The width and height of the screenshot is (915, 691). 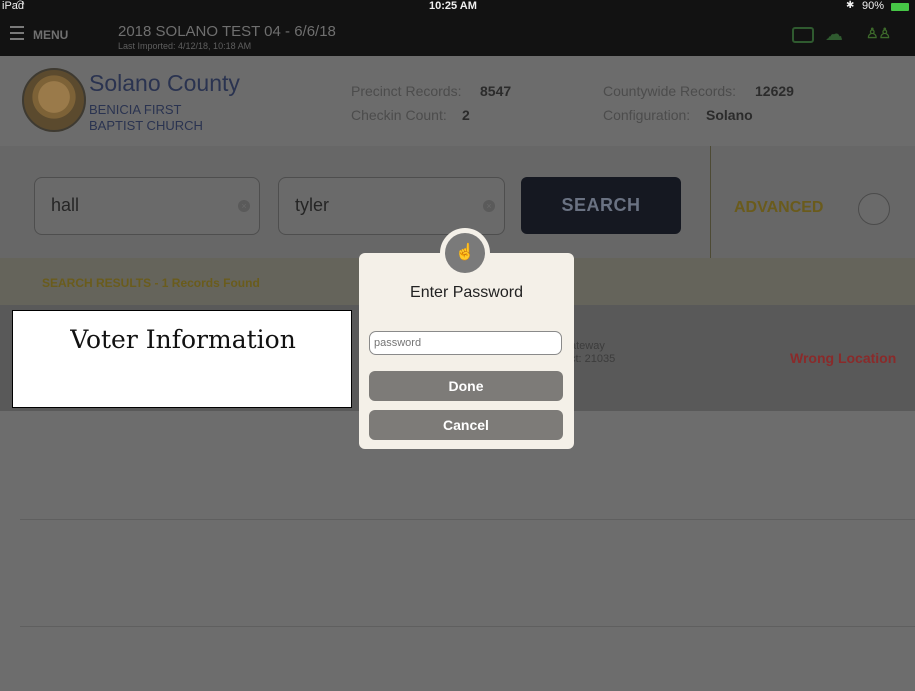 What do you see at coordinates (164, 83) in the screenshot?
I see `county-name: Solano County` at bounding box center [164, 83].